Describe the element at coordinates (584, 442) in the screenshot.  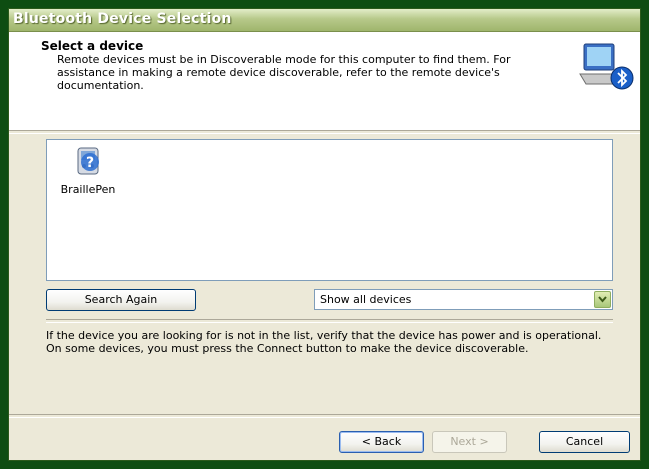
I see `cancel-button: Cancel` at that location.